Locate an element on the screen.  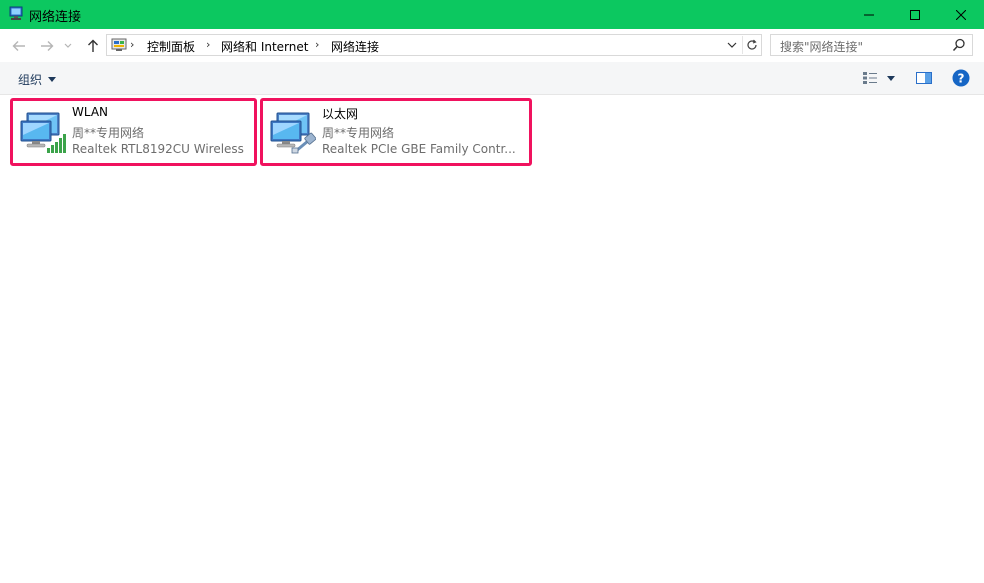
maximize-icon is located at coordinates (915, 14).